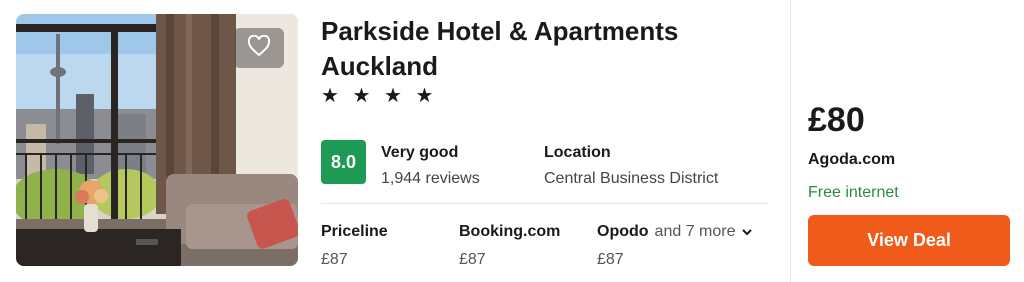 This screenshot has width=1024, height=282. I want to click on hotel-name: Parkside Hotel & Apartments Auckland, so click(541, 49).